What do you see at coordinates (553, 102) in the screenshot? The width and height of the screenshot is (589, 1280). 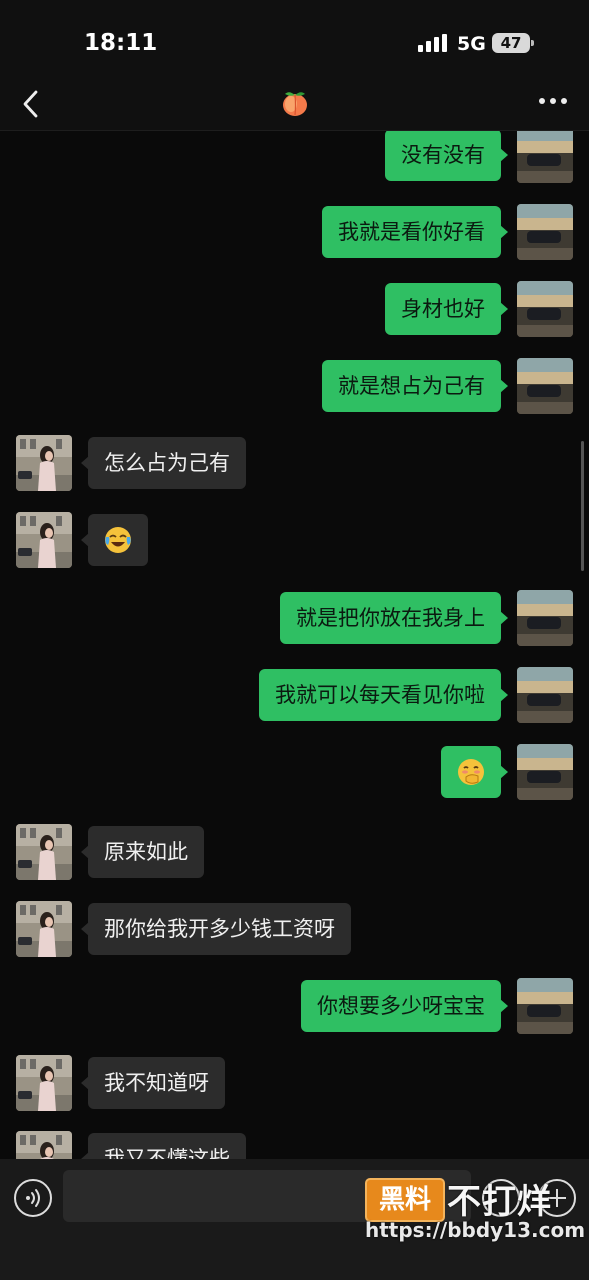 I see `more-dots-icon` at bounding box center [553, 102].